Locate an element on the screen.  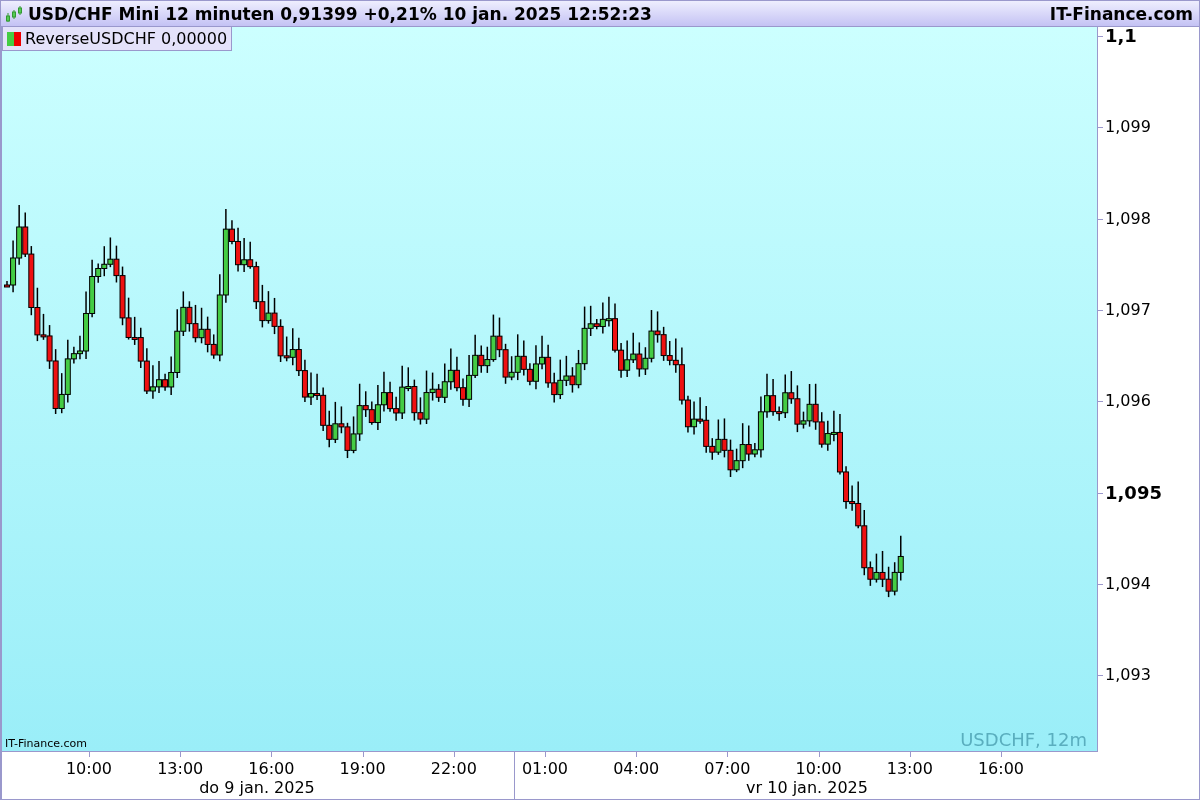
legend-label: ReverseUSDCHF 0,00000 is located at coordinates (126, 38).